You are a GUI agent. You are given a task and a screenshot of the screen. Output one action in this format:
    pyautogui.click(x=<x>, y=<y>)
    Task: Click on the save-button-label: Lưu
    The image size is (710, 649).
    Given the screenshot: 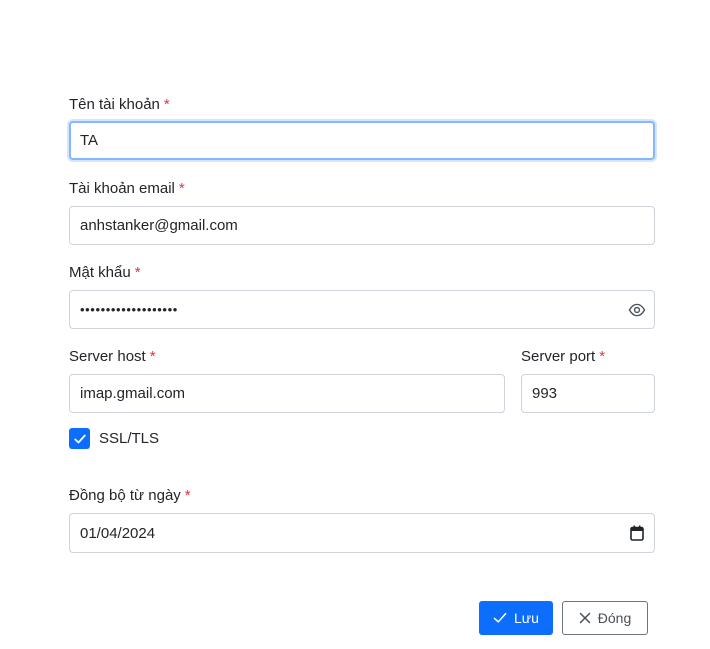 What is the action you would take?
    pyautogui.click(x=526, y=618)
    